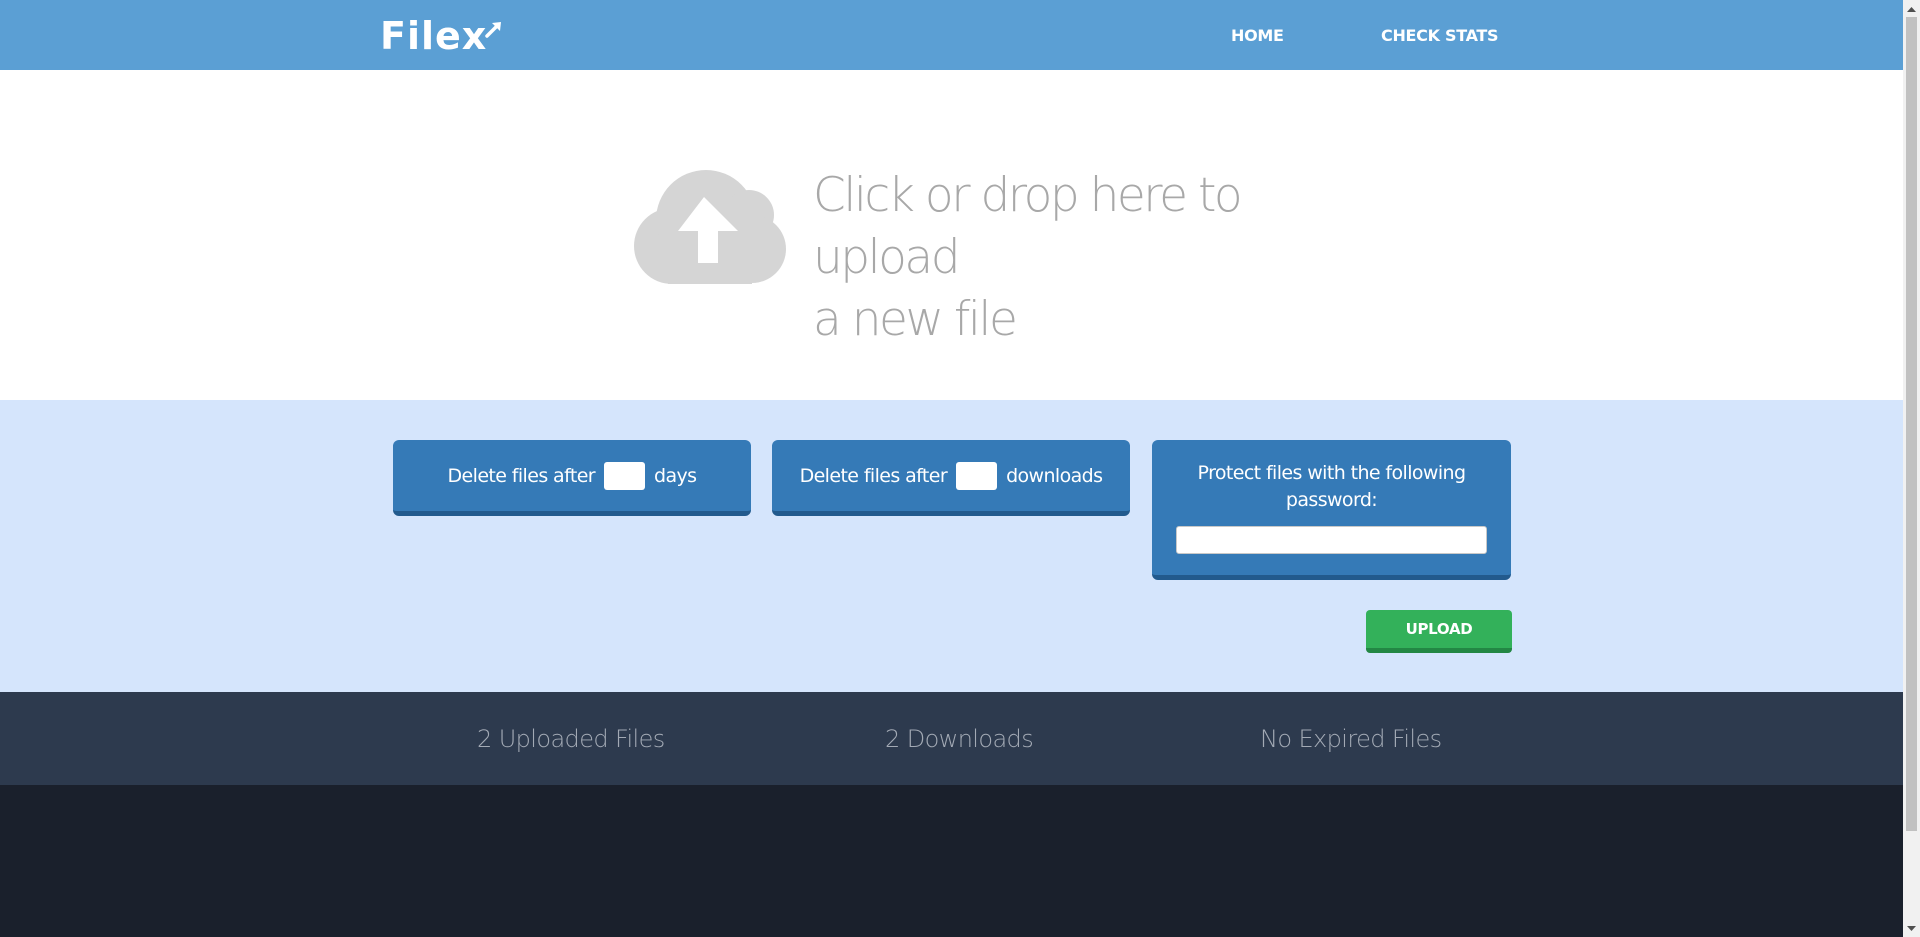 The image size is (1920, 937). Describe the element at coordinates (1439, 631) in the screenshot. I see `upload-button: UPLOAD` at that location.